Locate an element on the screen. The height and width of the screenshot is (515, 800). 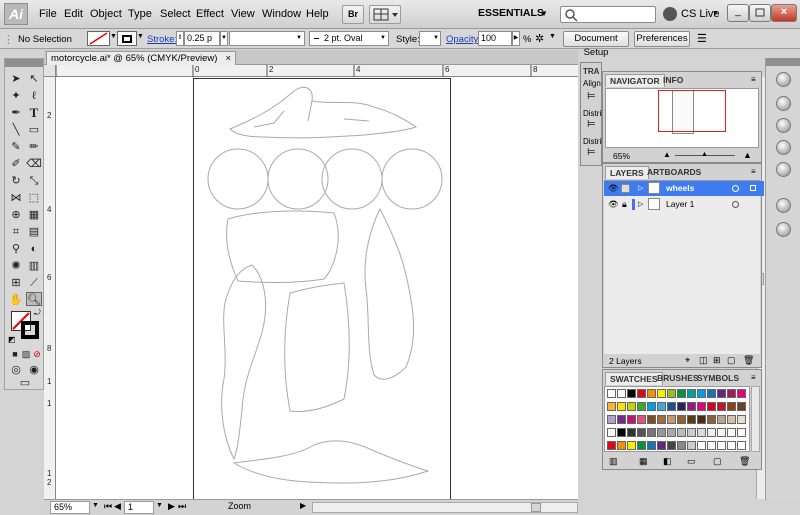
menu-edit: Edit is located at coordinates (73, 14).